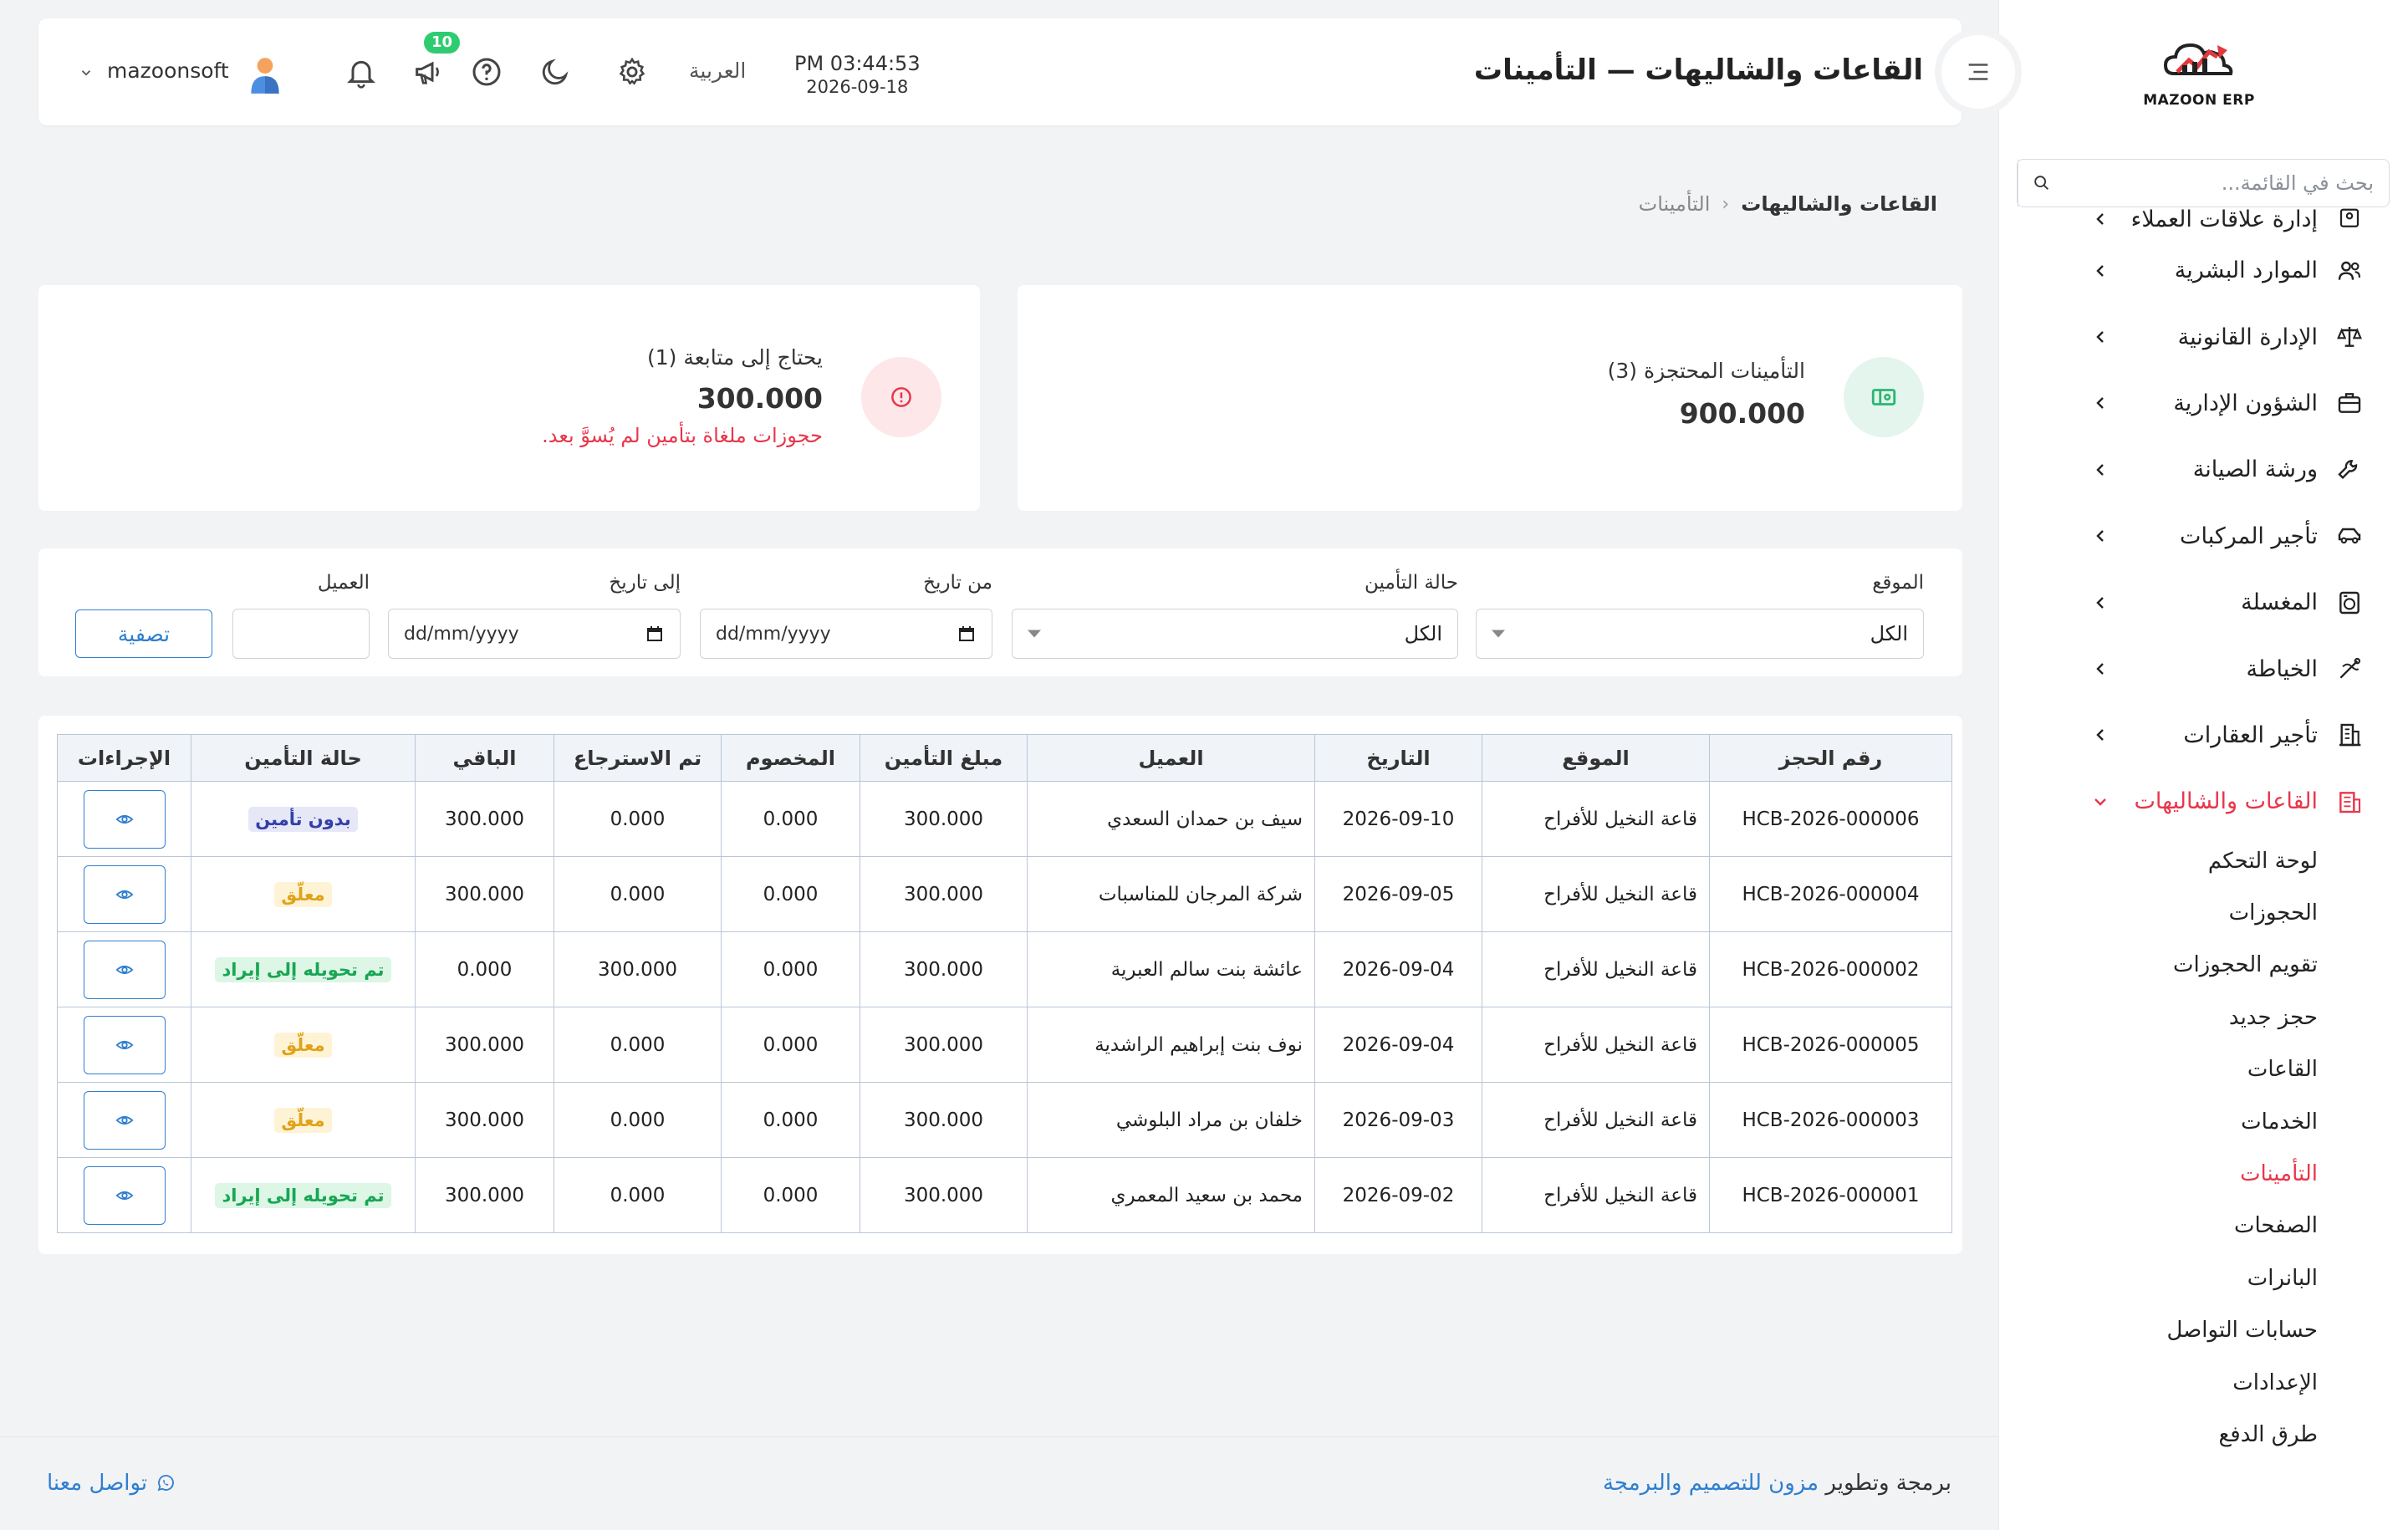  I want to click on bell-icon, so click(361, 74).